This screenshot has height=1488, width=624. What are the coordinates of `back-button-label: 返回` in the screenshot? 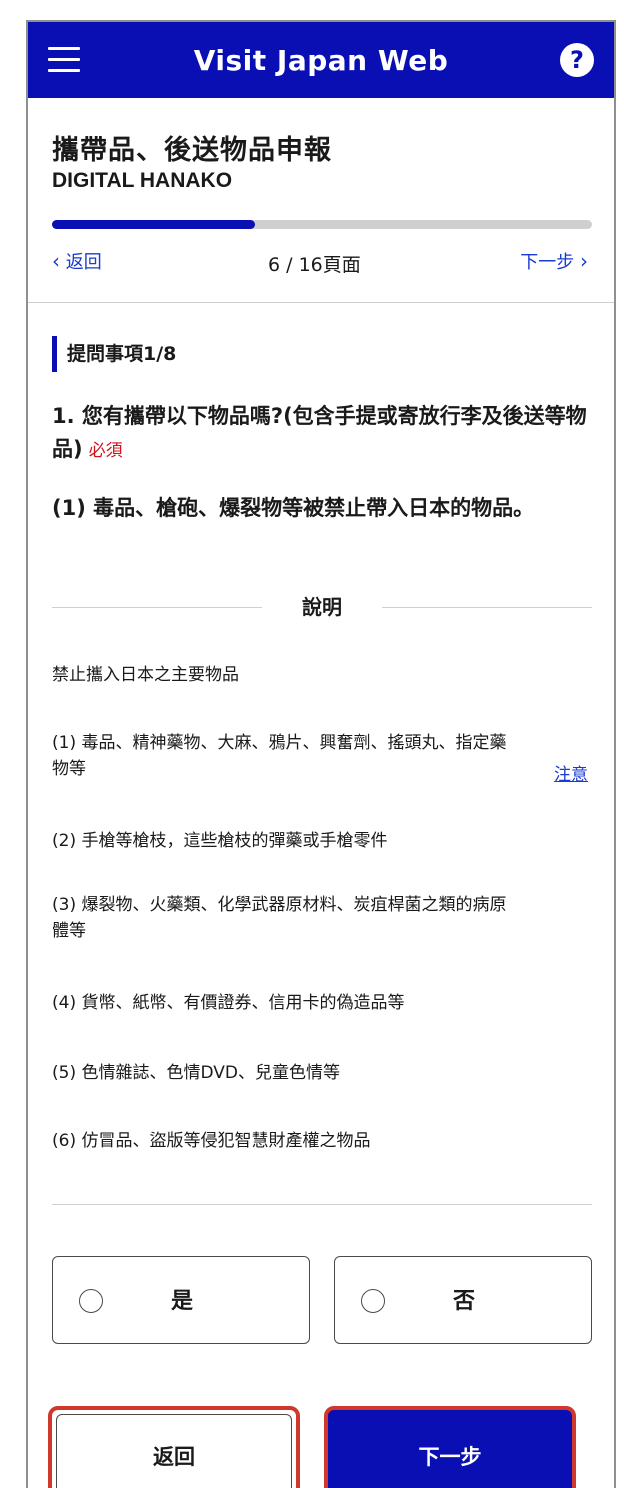 It's located at (174, 1457).